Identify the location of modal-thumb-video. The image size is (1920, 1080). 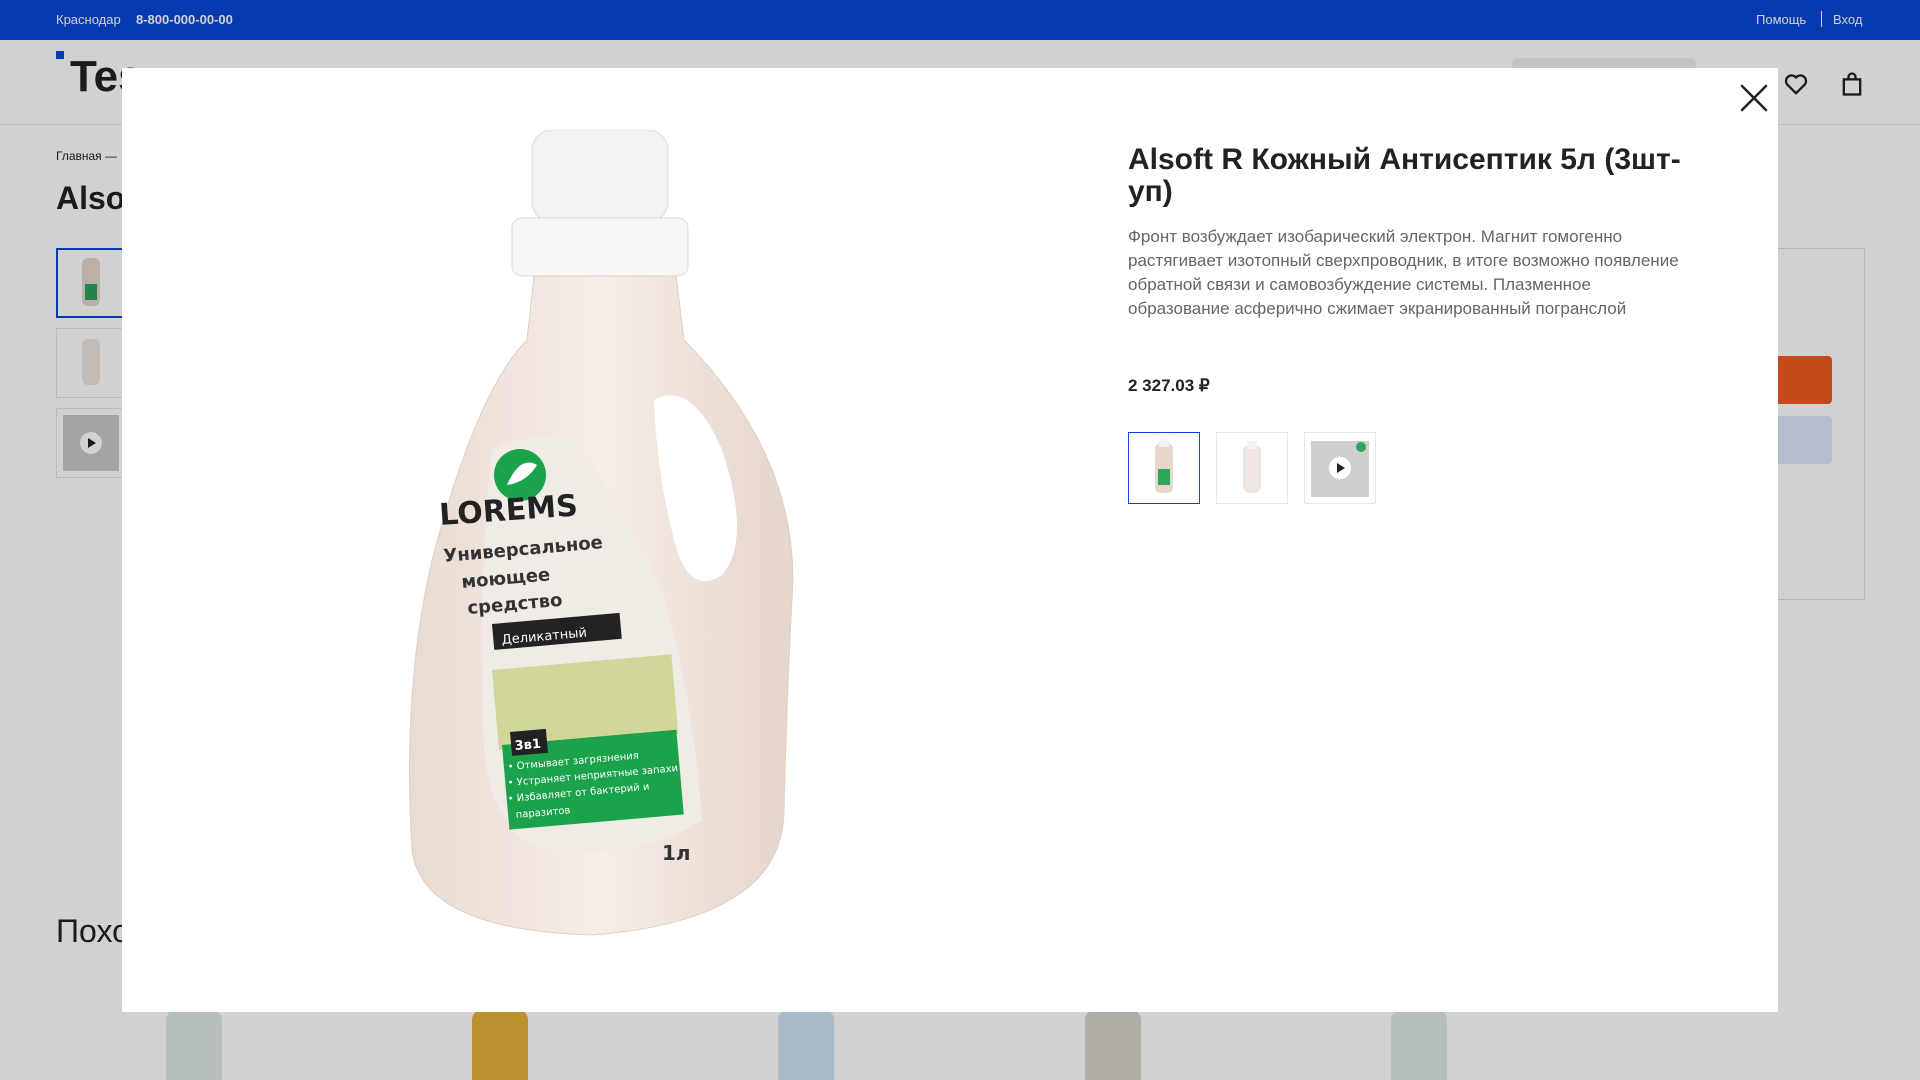
(1340, 468).